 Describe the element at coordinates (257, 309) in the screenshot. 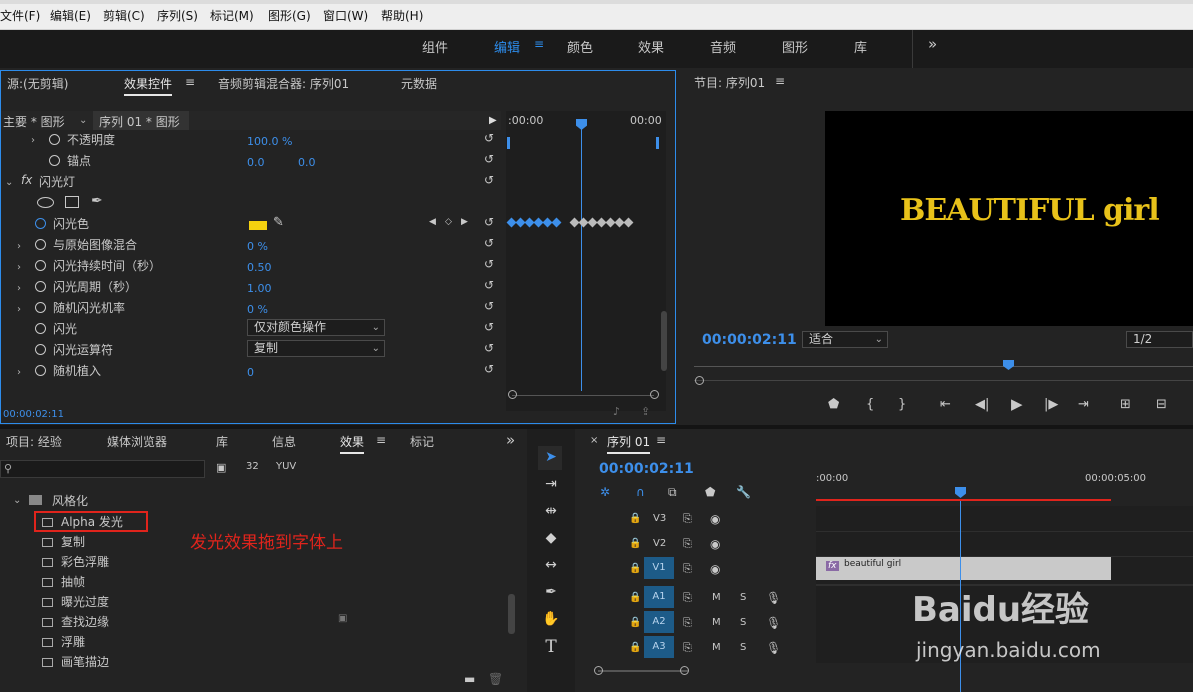

I see `value-random-prob: 0 %` at that location.